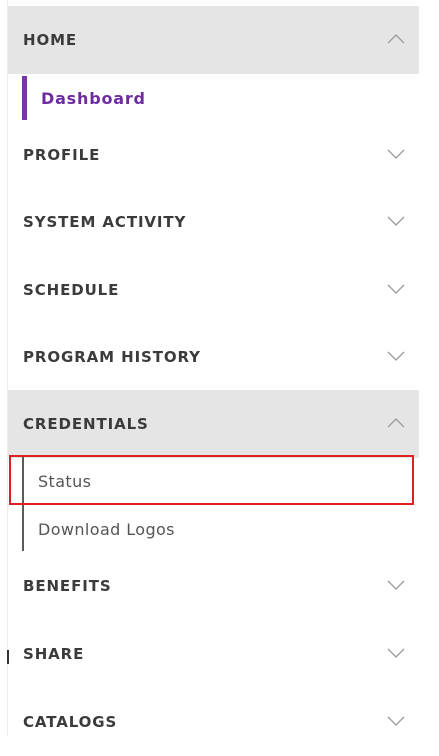 The image size is (439, 756). Describe the element at coordinates (50, 40) in the screenshot. I see `nav-section-label: HOME` at that location.